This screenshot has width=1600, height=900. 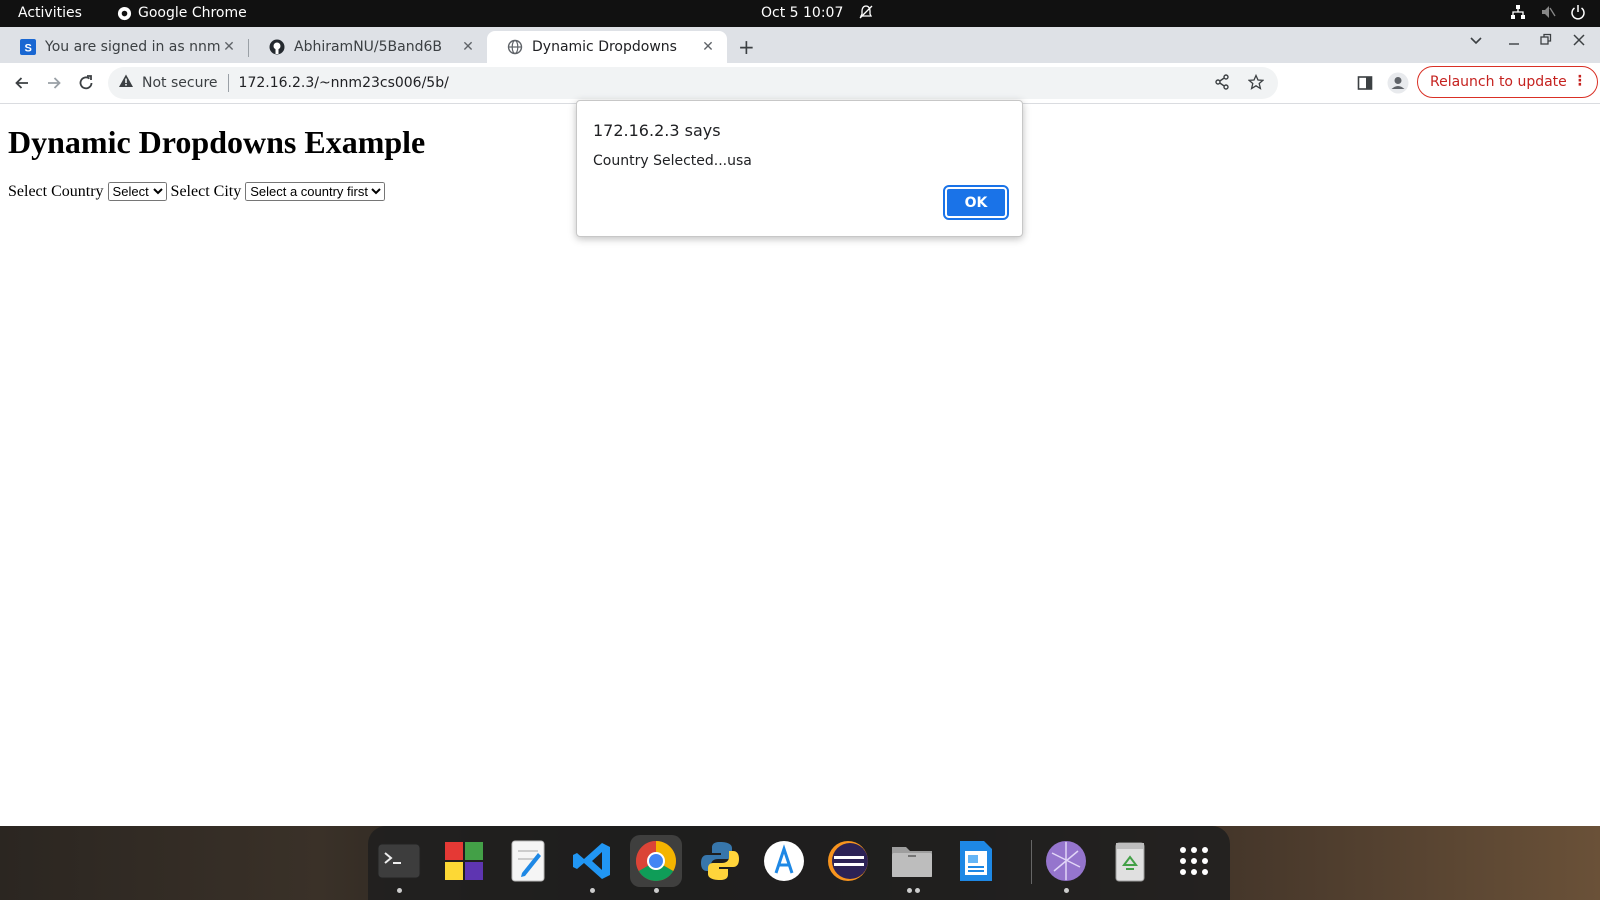 What do you see at coordinates (720, 861) in the screenshot?
I see `python-icon` at bounding box center [720, 861].